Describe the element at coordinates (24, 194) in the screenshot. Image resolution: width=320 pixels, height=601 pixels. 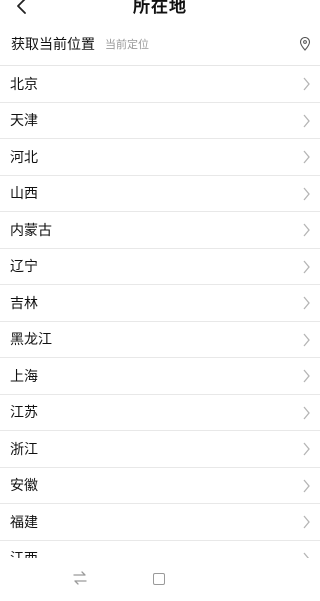
I see `province-label: 山西` at that location.